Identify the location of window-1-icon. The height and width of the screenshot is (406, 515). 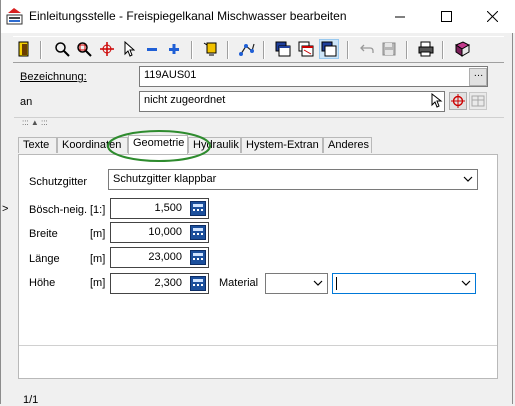
(283, 49).